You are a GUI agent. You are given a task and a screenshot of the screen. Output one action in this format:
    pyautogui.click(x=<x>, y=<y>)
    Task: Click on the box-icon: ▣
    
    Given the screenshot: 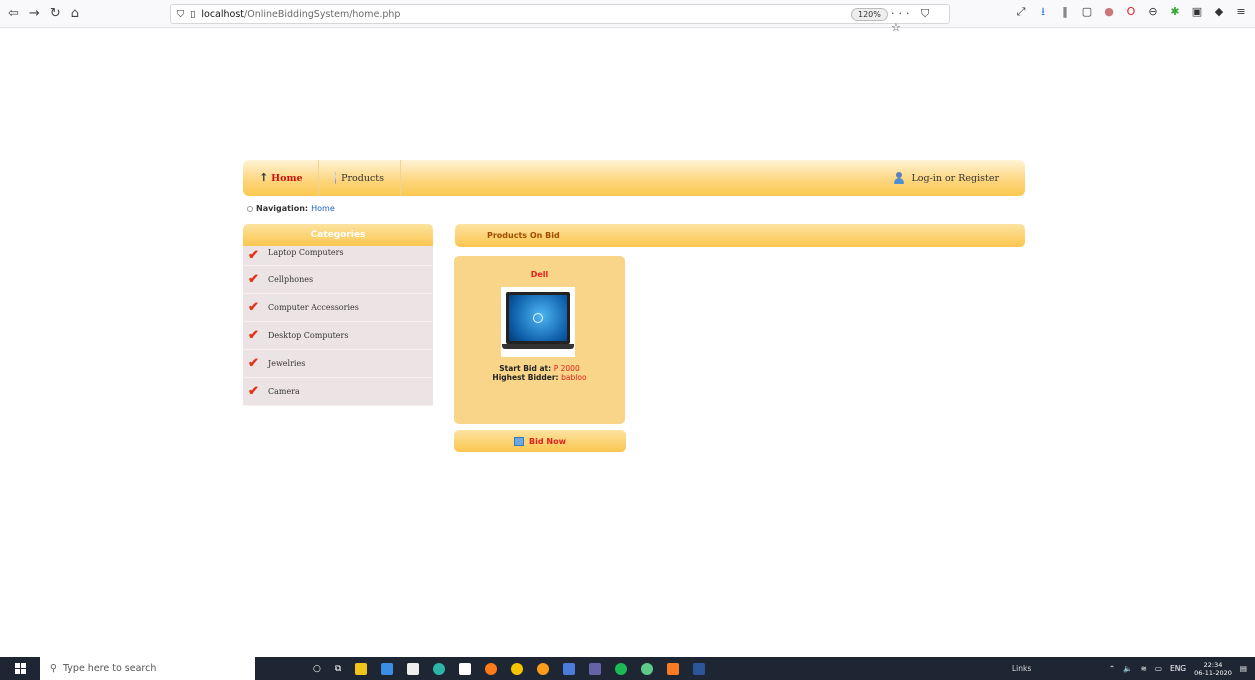 What is the action you would take?
    pyautogui.click(x=1197, y=12)
    